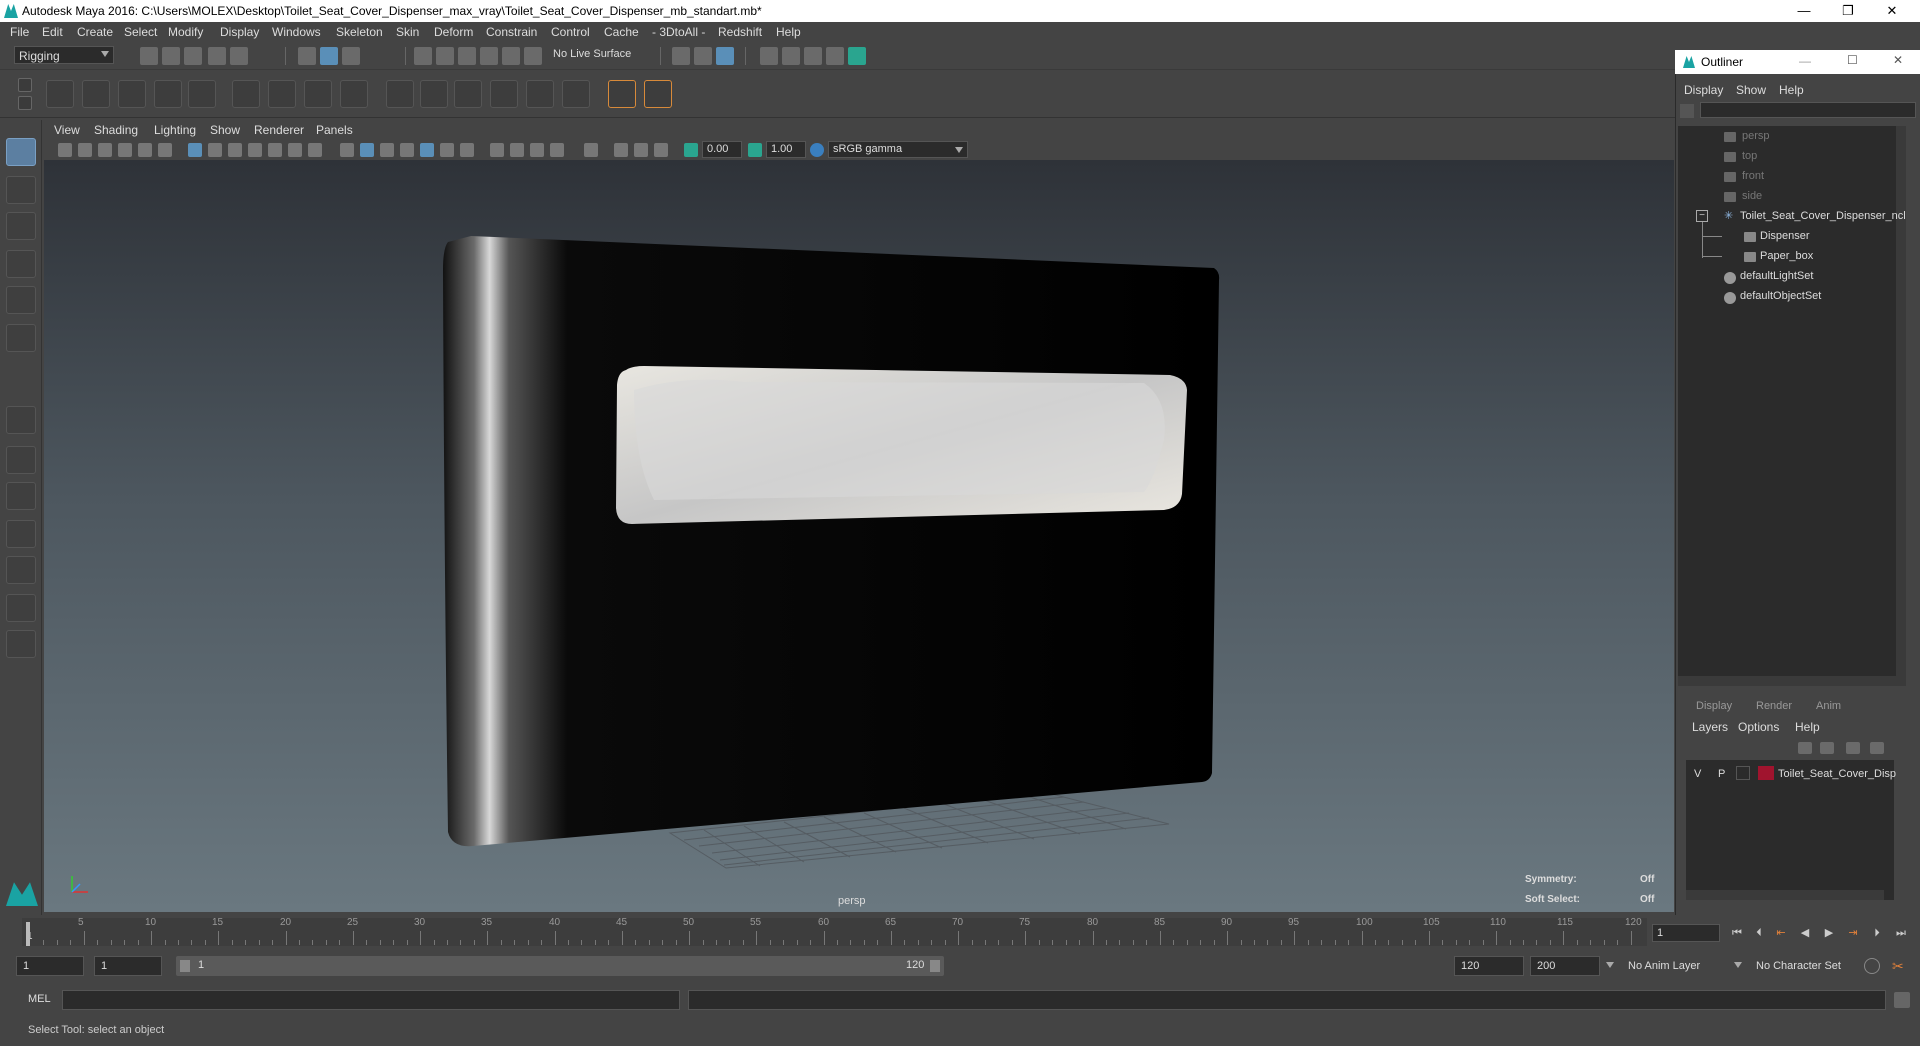 Image resolution: width=1920 pixels, height=1046 pixels. What do you see at coordinates (1710, 727) in the screenshot?
I see `layers-menu-layers: Layers` at bounding box center [1710, 727].